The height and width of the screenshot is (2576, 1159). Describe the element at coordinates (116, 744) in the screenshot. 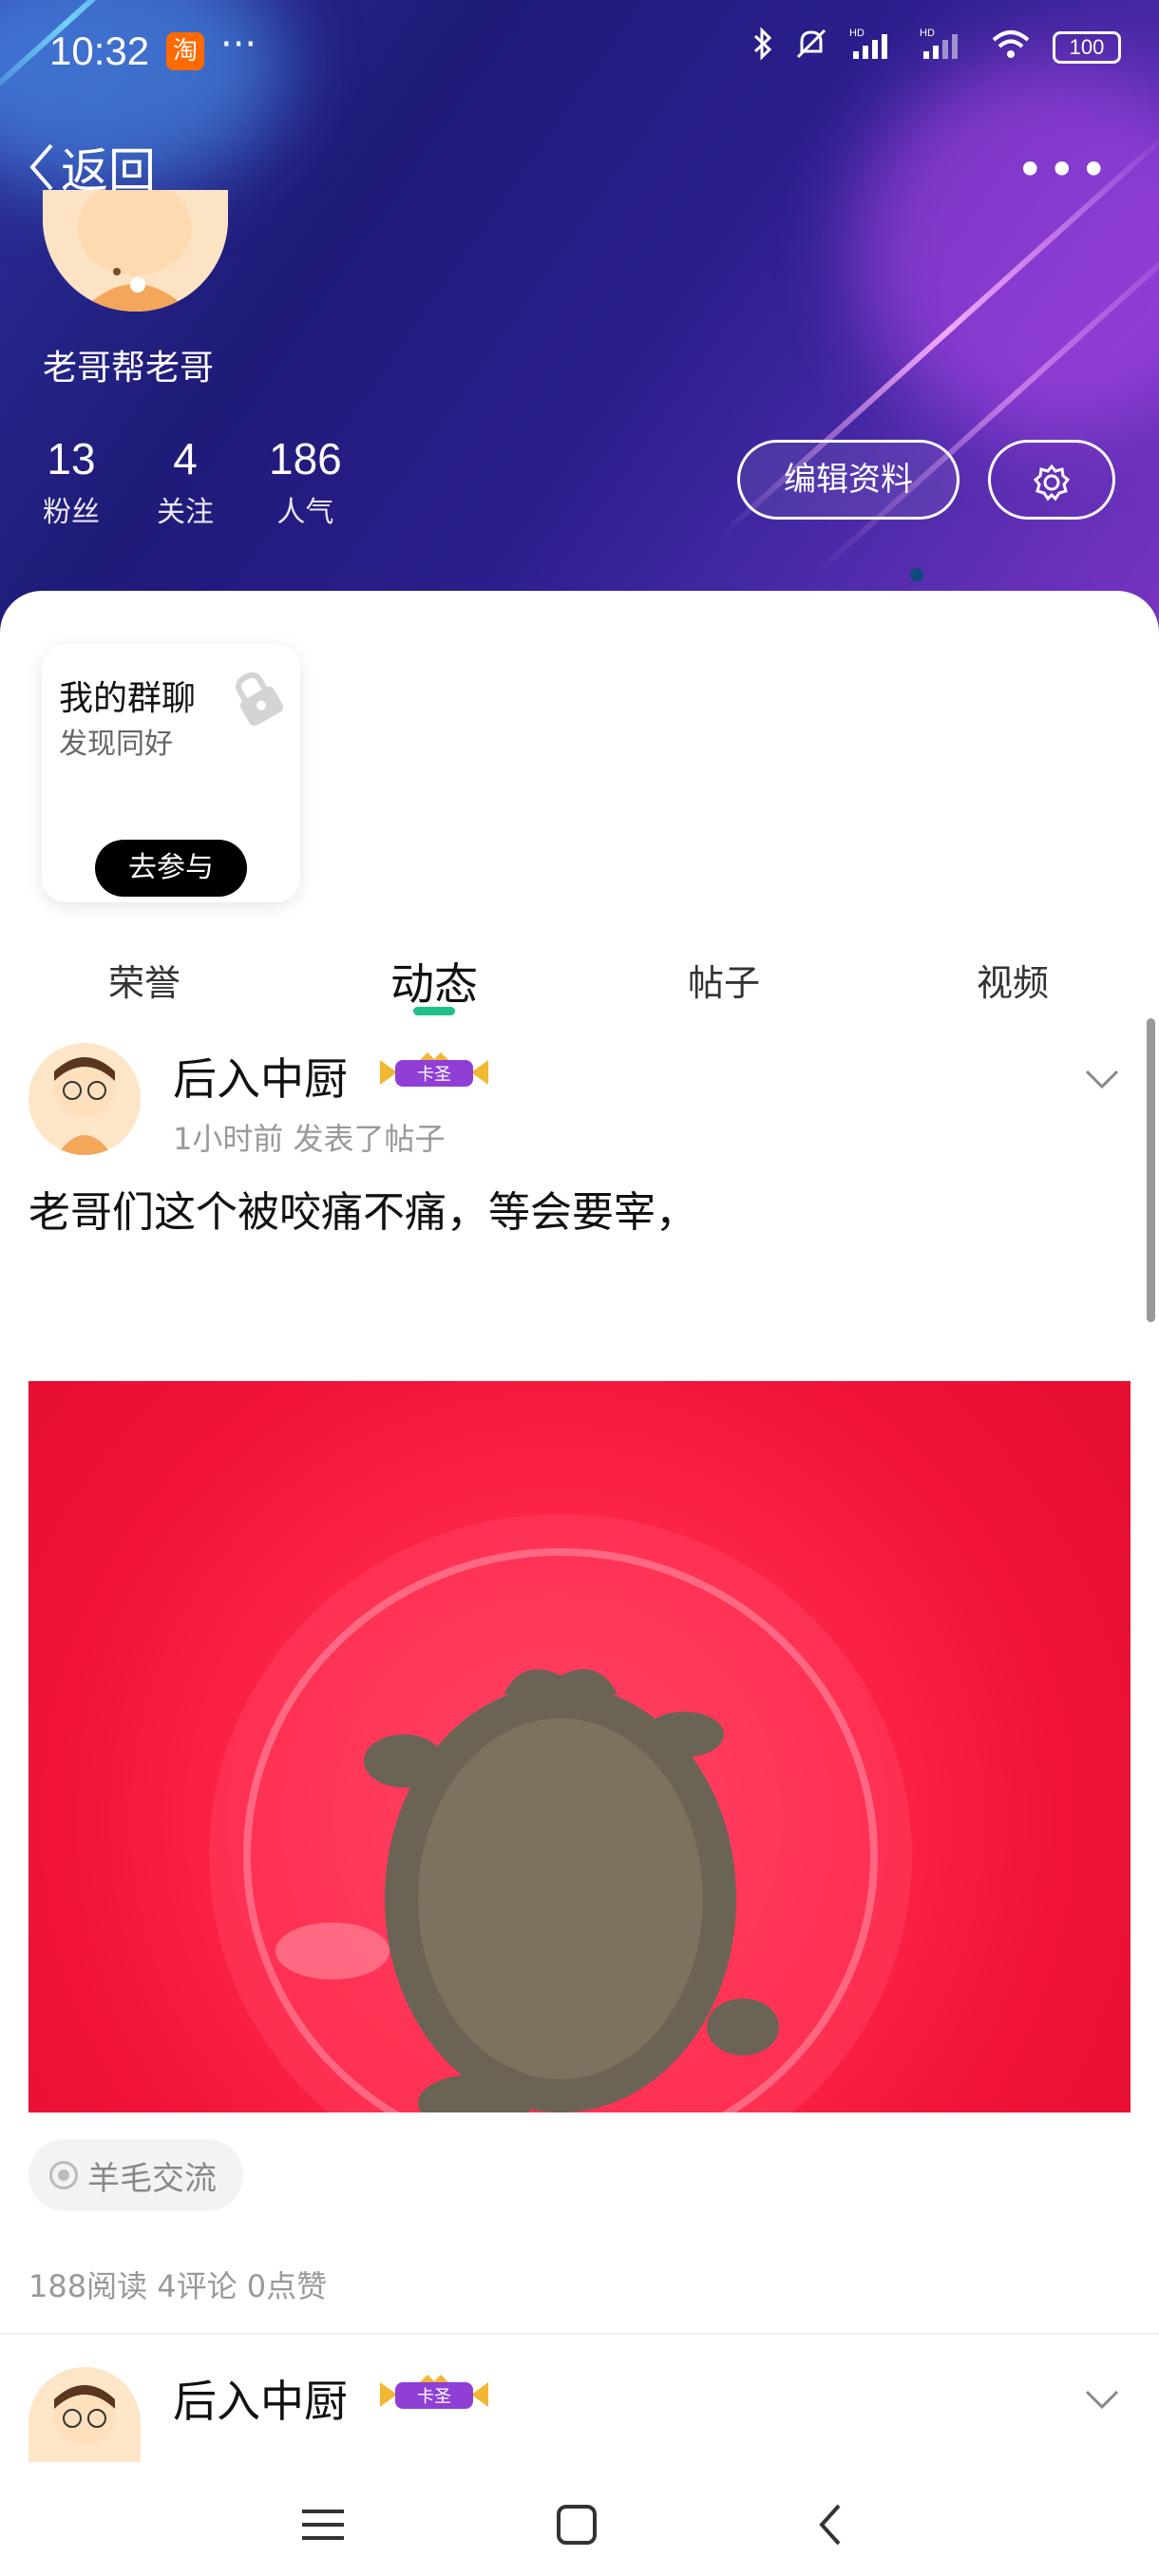

I see `group-card-subtitle: 发现同好` at that location.